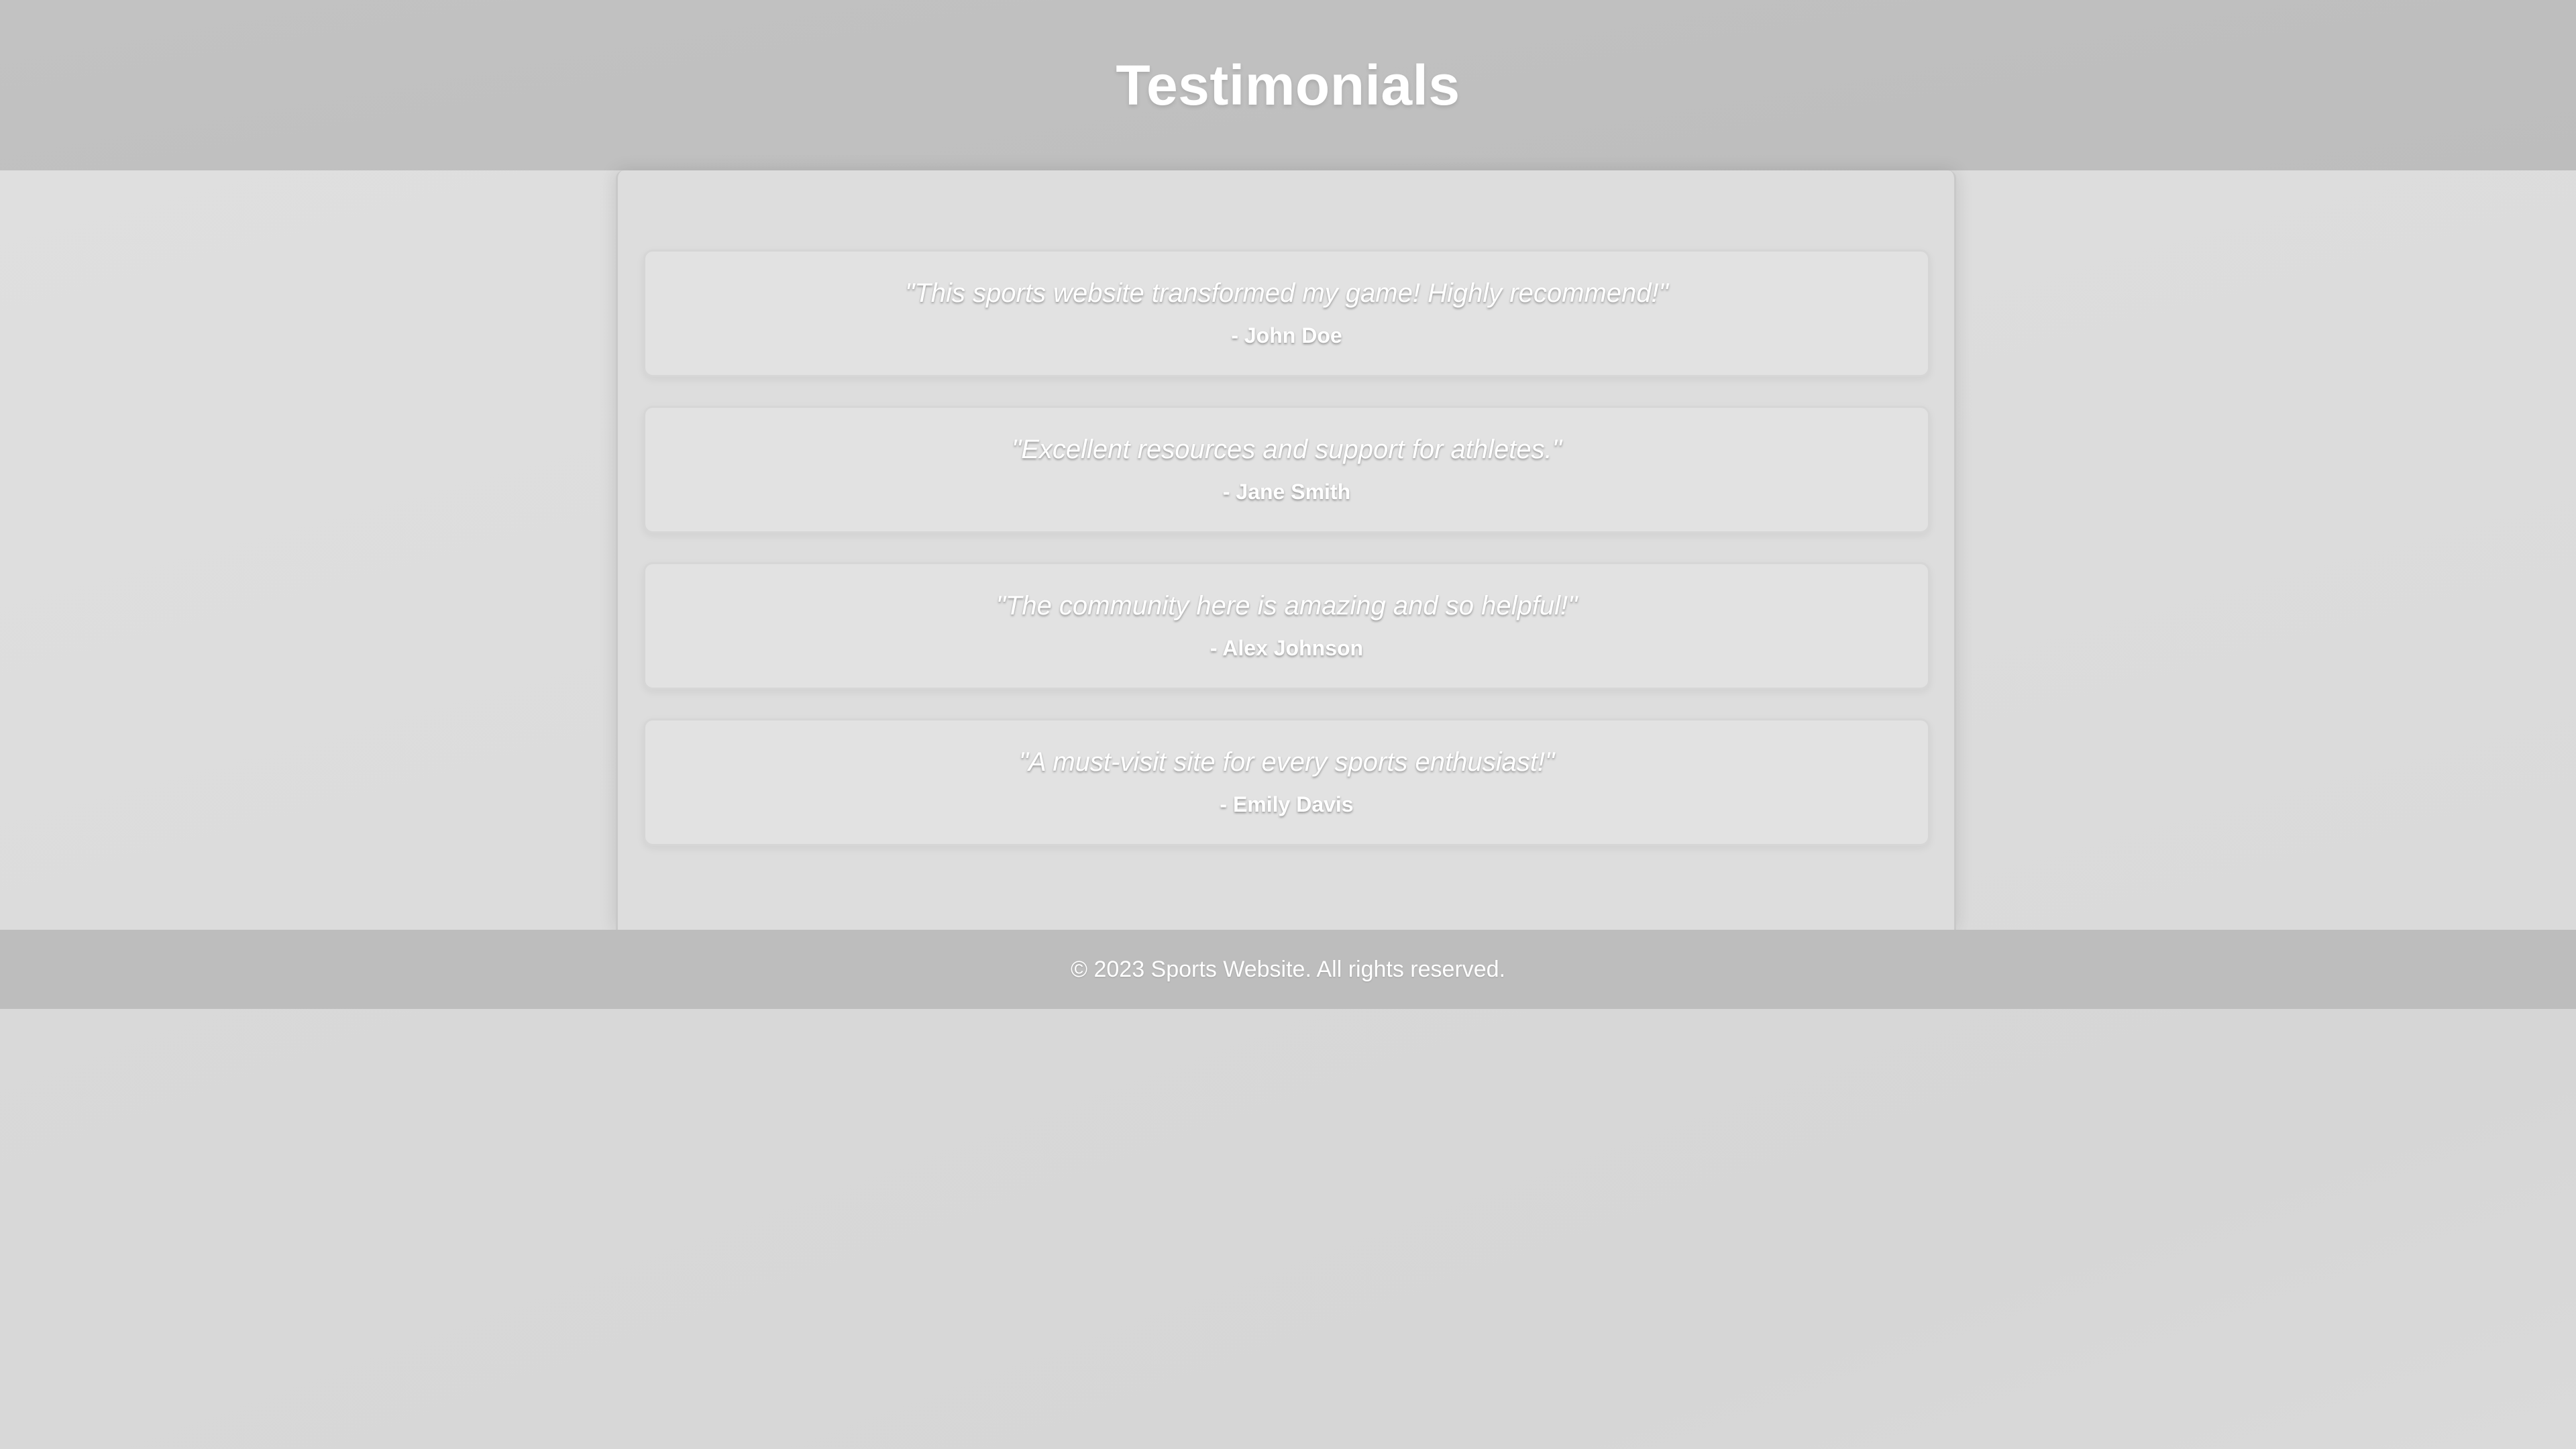  Describe the element at coordinates (1286, 492) in the screenshot. I see `testimonial-author: - Jane Smith` at that location.